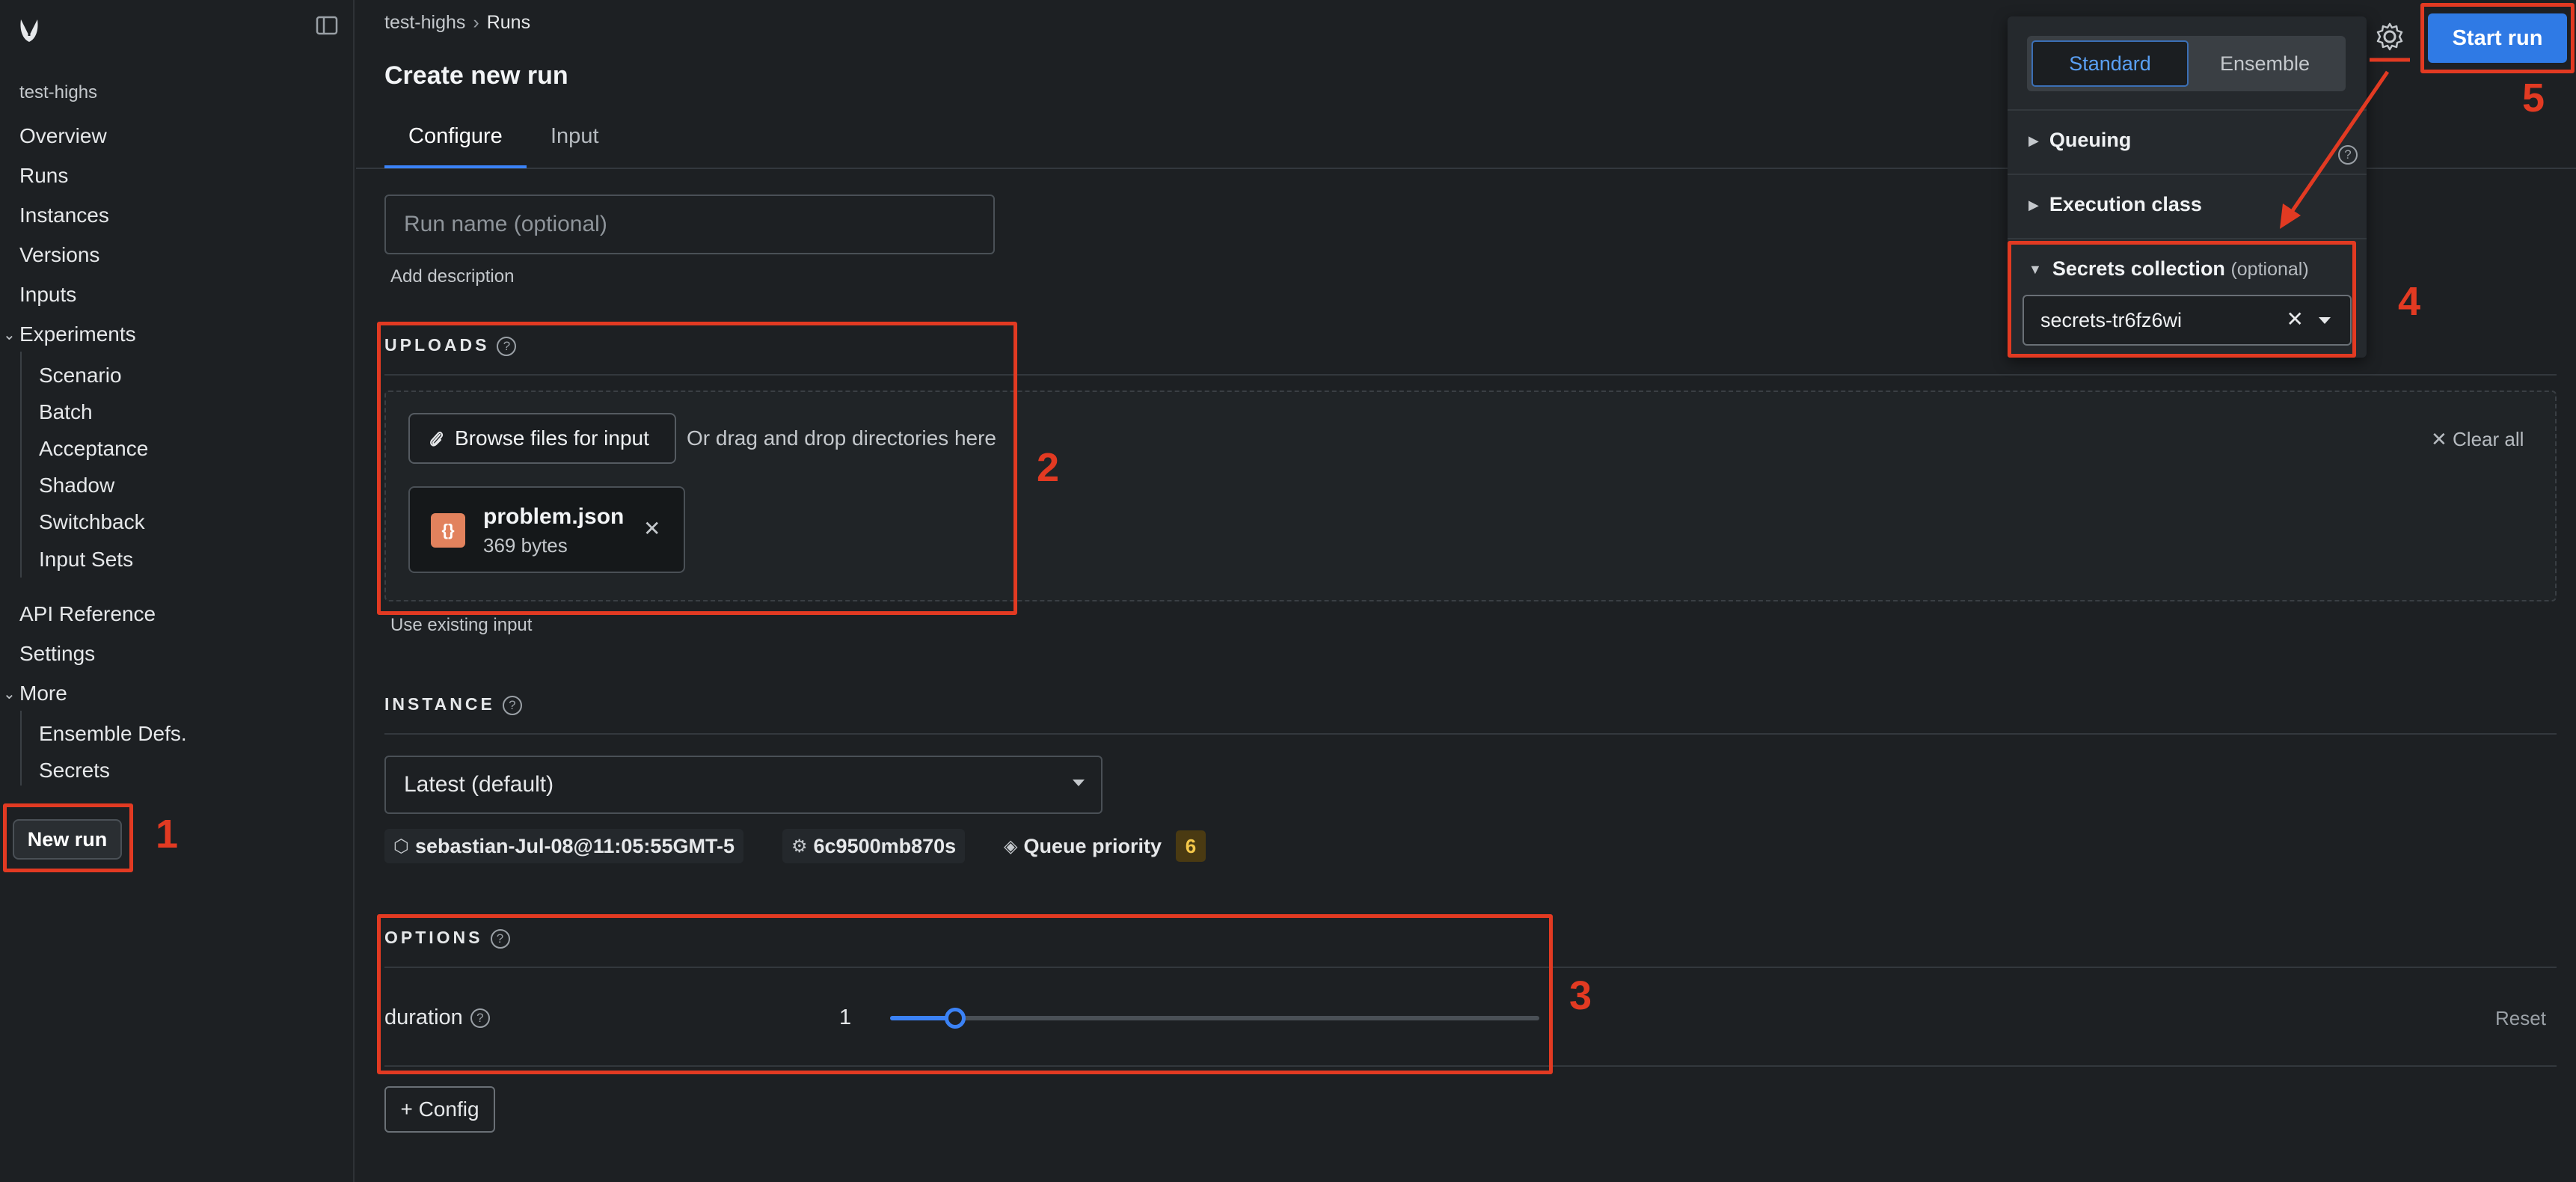  What do you see at coordinates (47, 295) in the screenshot?
I see `sidebar-item-inputs: Inputs` at bounding box center [47, 295].